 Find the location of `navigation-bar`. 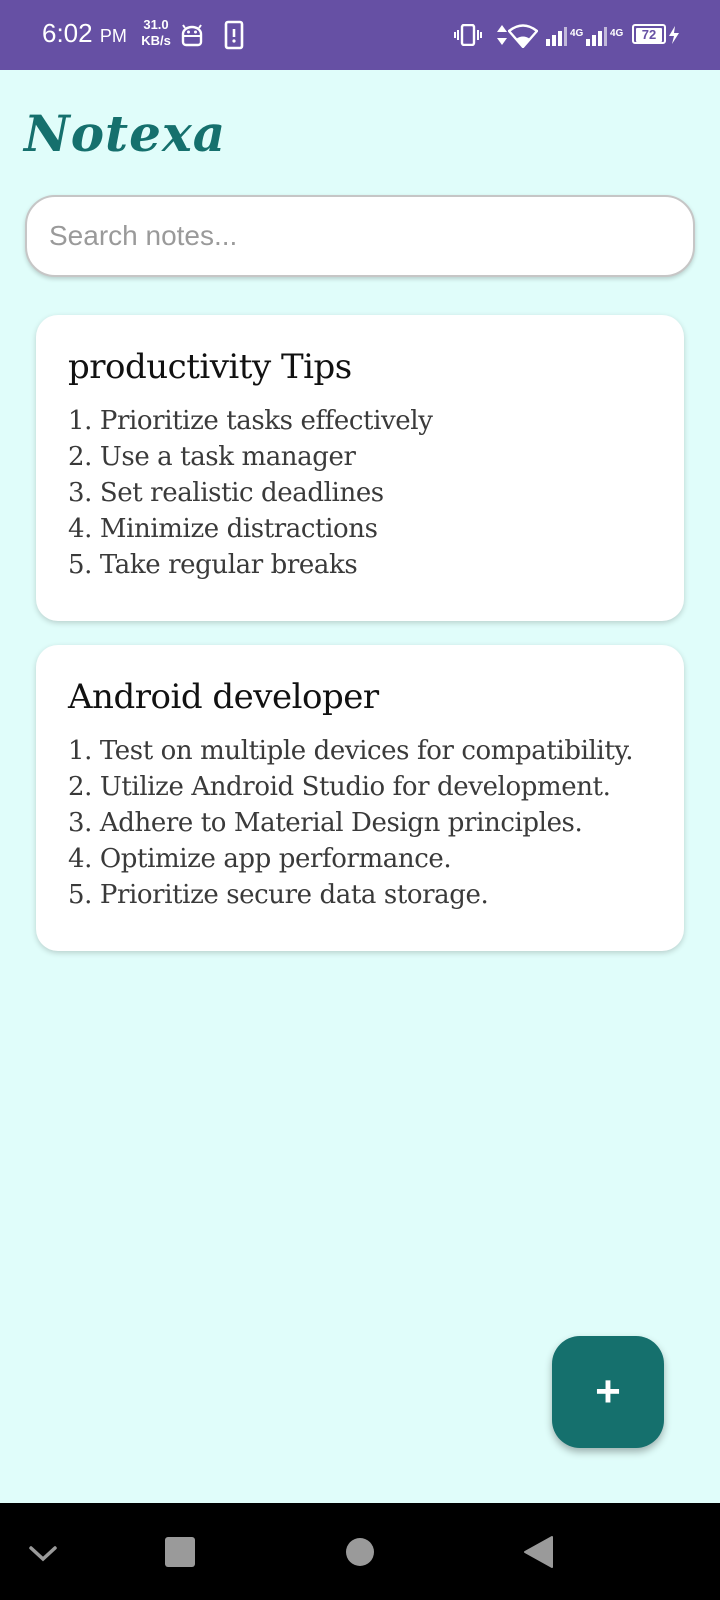

navigation-bar is located at coordinates (360, 1551).